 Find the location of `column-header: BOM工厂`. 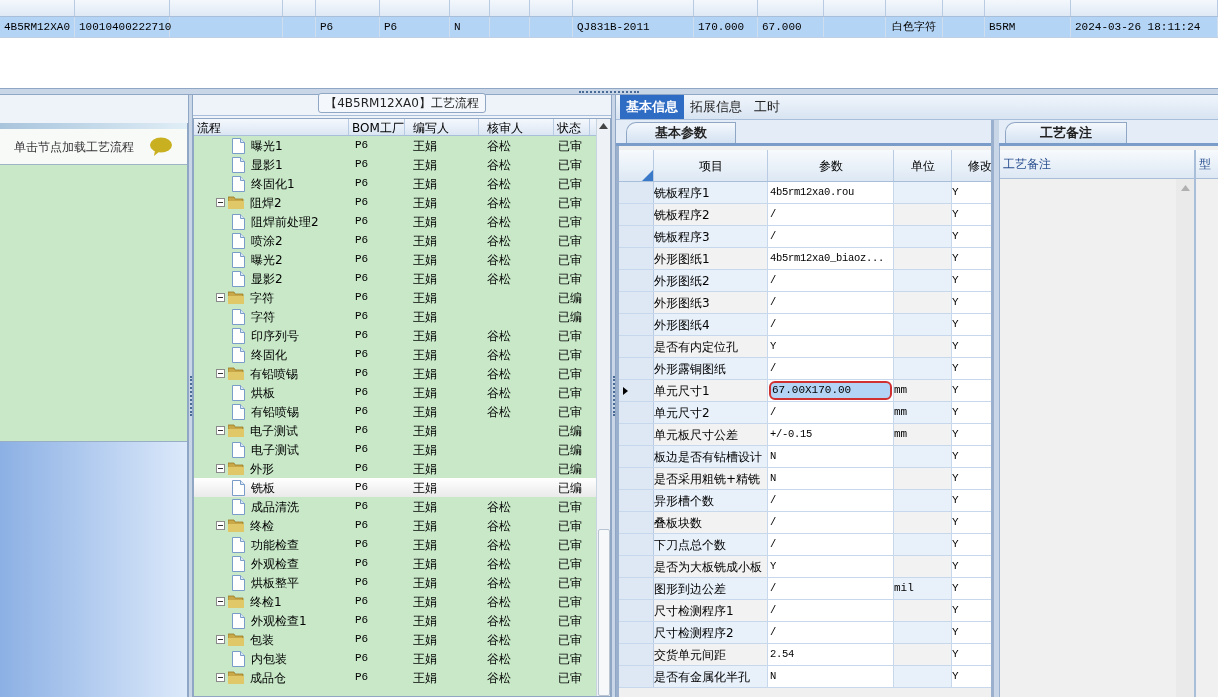

column-header: BOM工厂 is located at coordinates (377, 127).